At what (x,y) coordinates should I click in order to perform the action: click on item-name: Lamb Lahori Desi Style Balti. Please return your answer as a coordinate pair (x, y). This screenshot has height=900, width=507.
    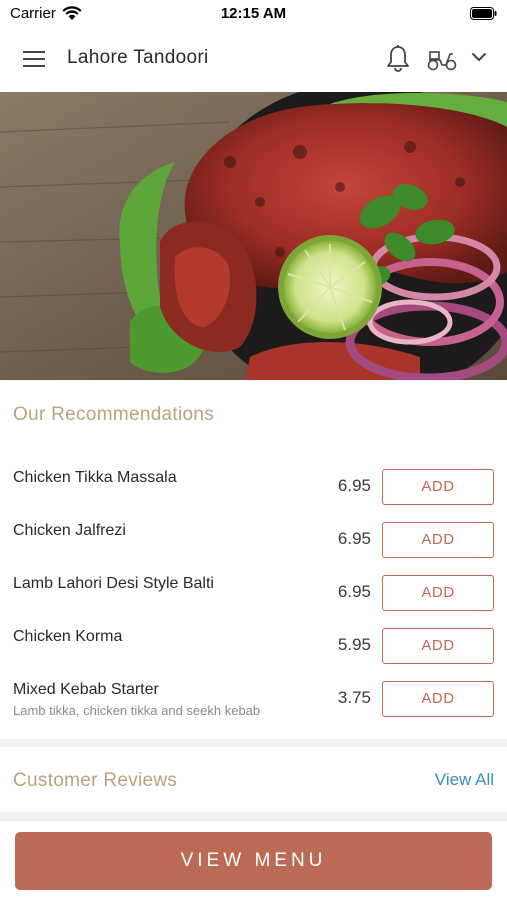
    Looking at the image, I should click on (113, 583).